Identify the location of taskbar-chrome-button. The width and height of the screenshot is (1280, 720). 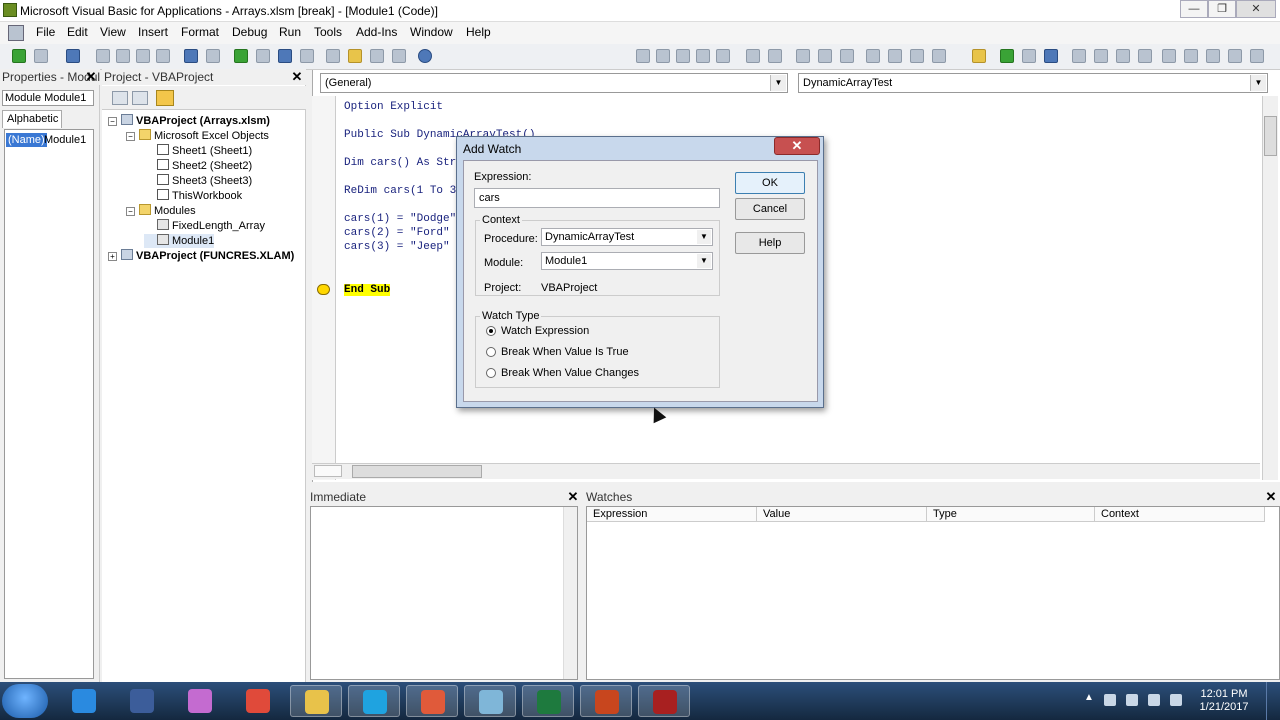
(258, 701).